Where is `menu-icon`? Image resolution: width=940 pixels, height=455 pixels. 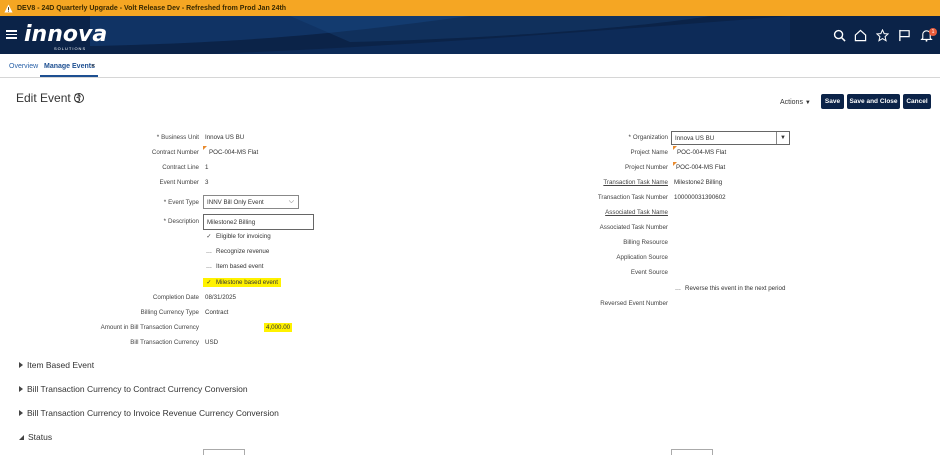
menu-icon is located at coordinates (11, 34).